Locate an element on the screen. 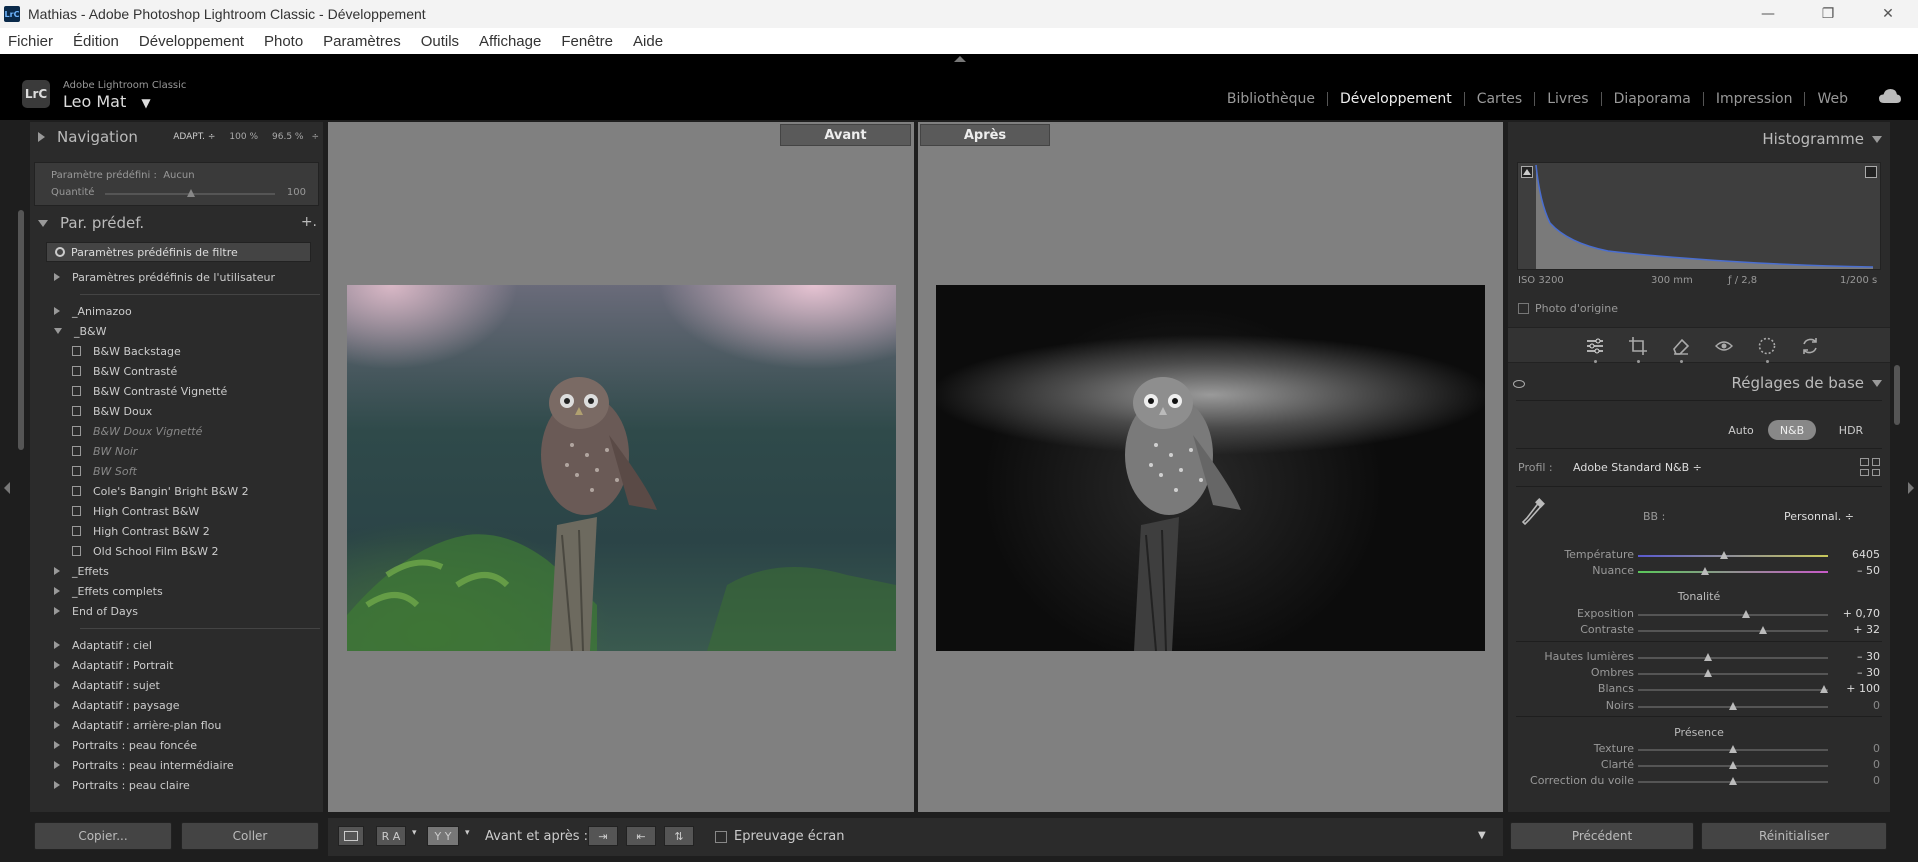 This screenshot has height=862, width=1918. restore-icon: ❐ is located at coordinates (1828, 14).